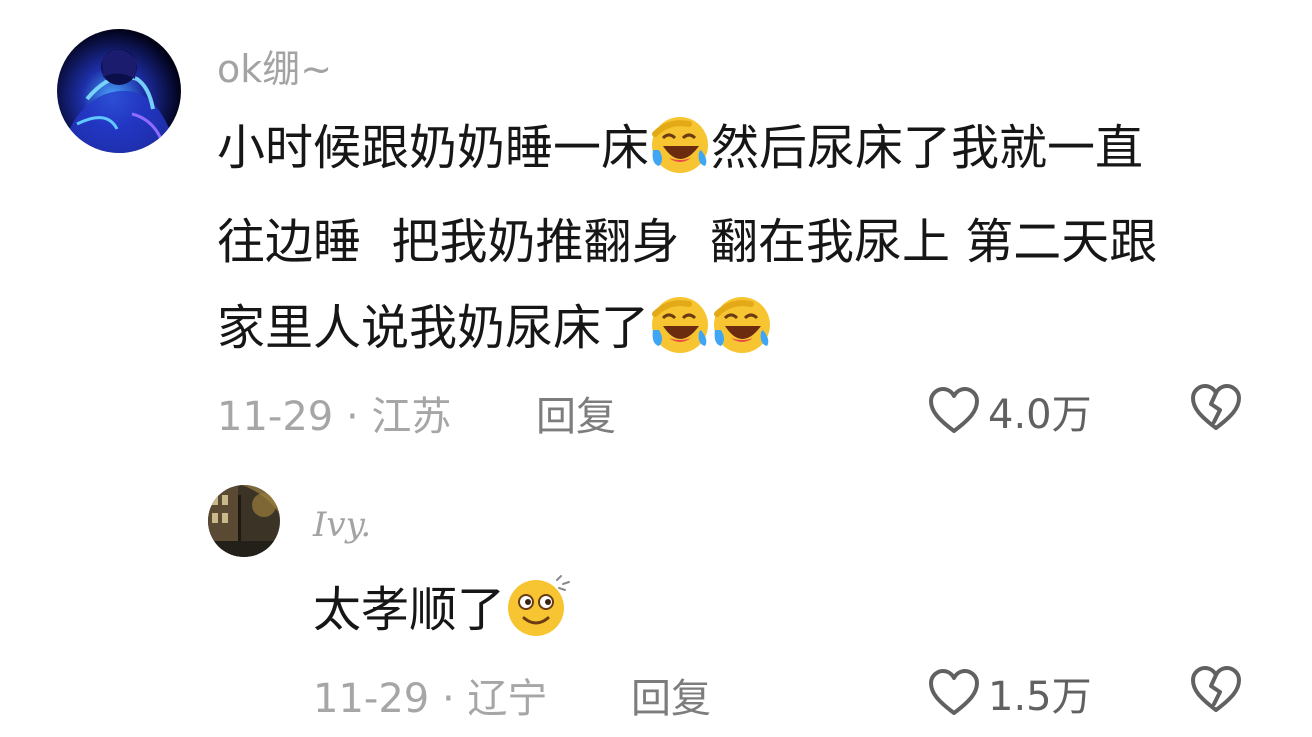 The image size is (1312, 737). Describe the element at coordinates (342, 525) in the screenshot. I see `username: Ivy.` at that location.